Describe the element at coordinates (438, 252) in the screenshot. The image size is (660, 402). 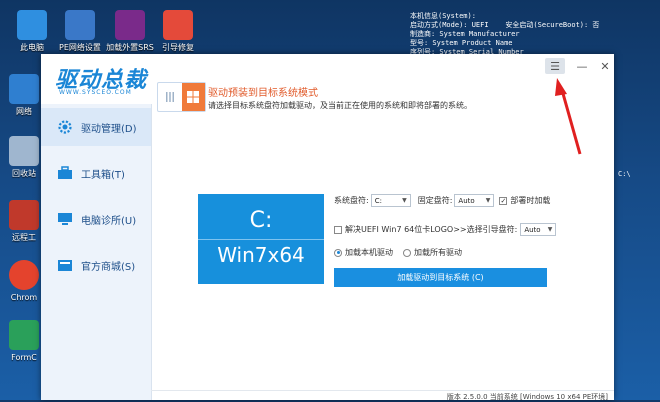
I see `load-all-label: 加载所有驱动` at that location.